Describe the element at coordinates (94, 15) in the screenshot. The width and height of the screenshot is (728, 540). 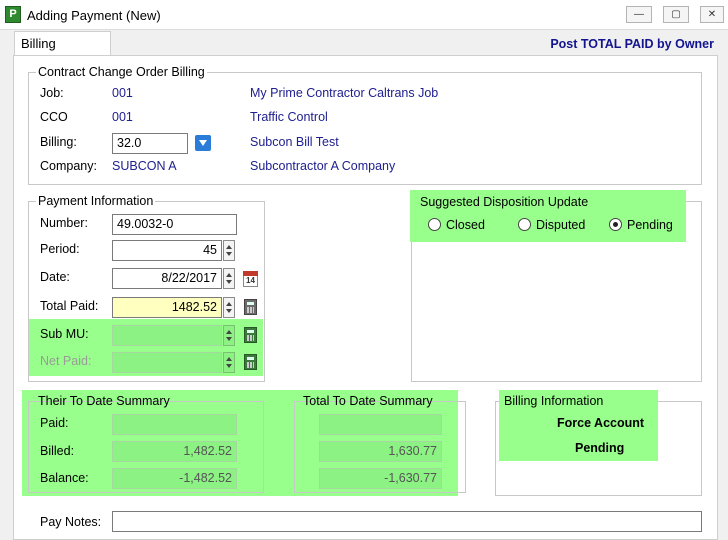
I see `window-title: Adding Payment (New)` at that location.